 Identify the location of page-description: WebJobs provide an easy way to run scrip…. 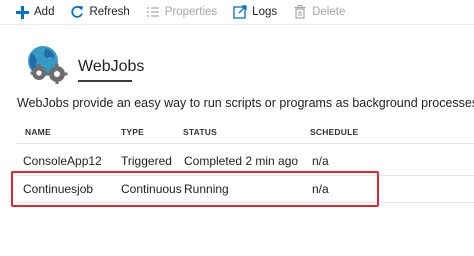
(245, 103).